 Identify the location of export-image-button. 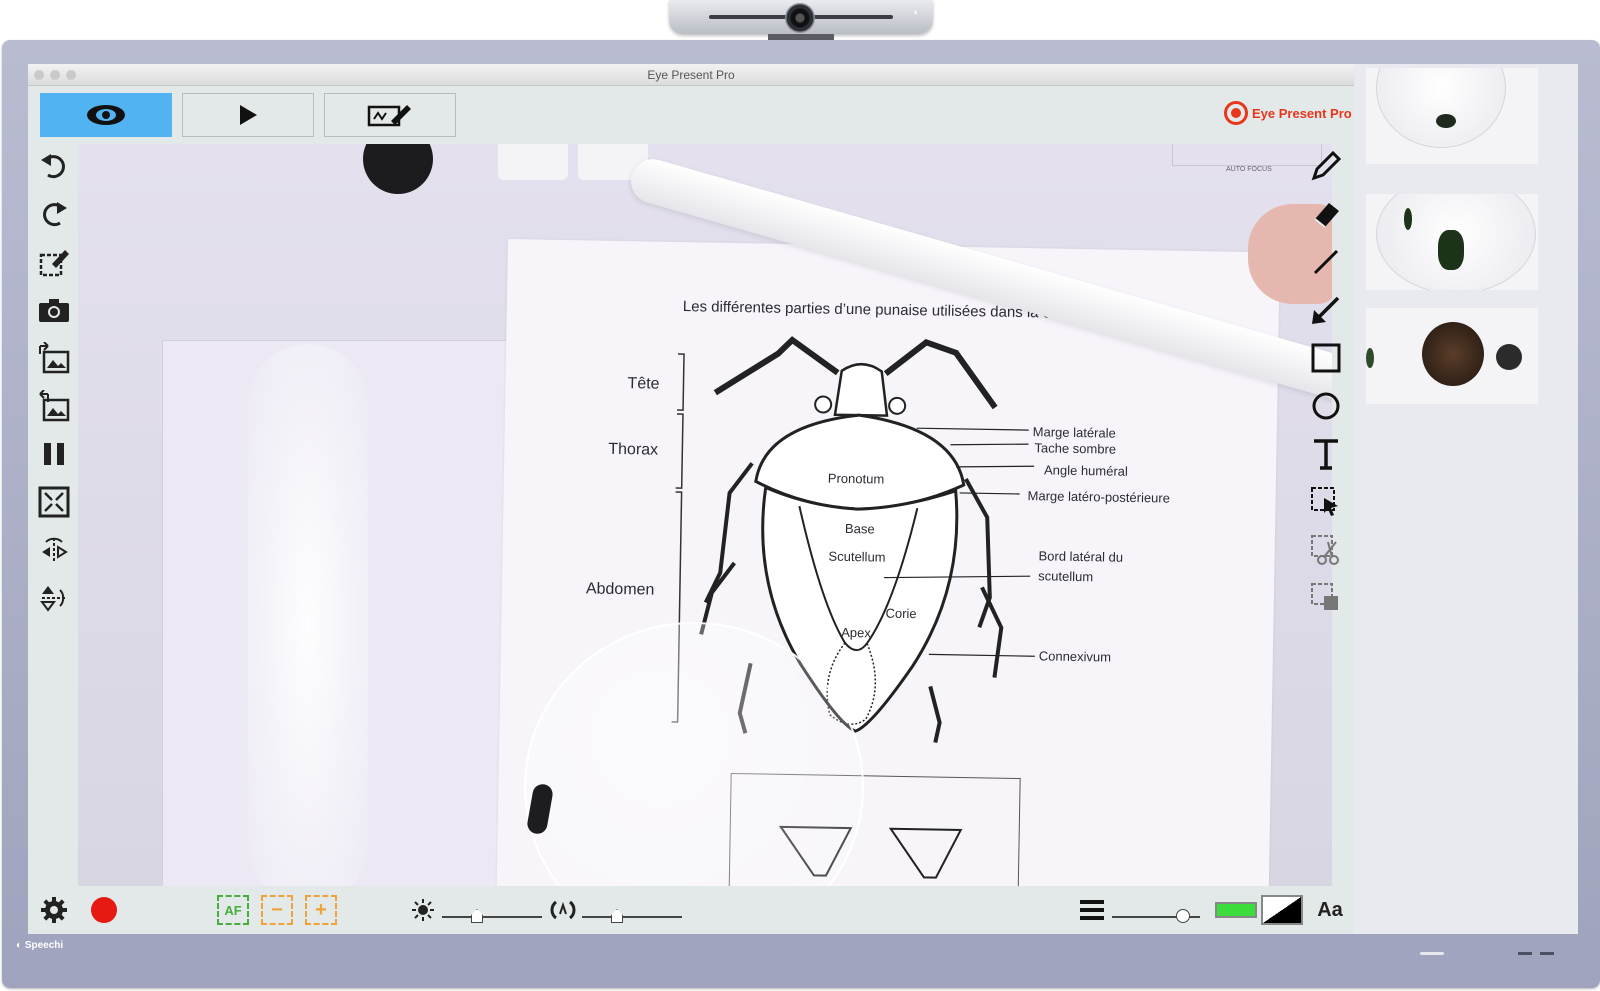
(54, 406).